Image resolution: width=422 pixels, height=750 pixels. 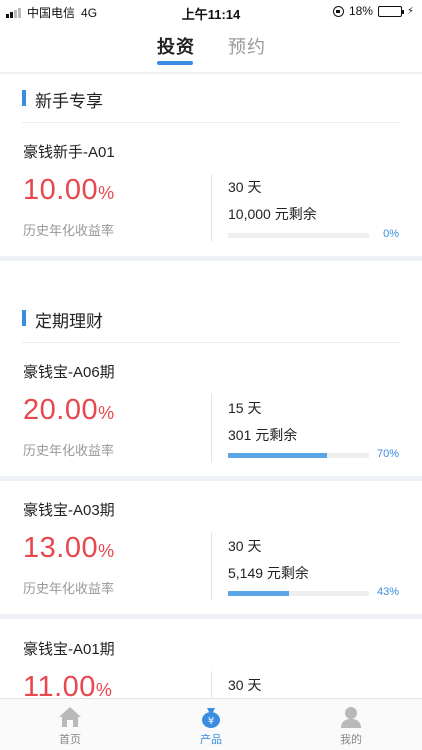 I want to click on term: 15 天, so click(x=245, y=408).